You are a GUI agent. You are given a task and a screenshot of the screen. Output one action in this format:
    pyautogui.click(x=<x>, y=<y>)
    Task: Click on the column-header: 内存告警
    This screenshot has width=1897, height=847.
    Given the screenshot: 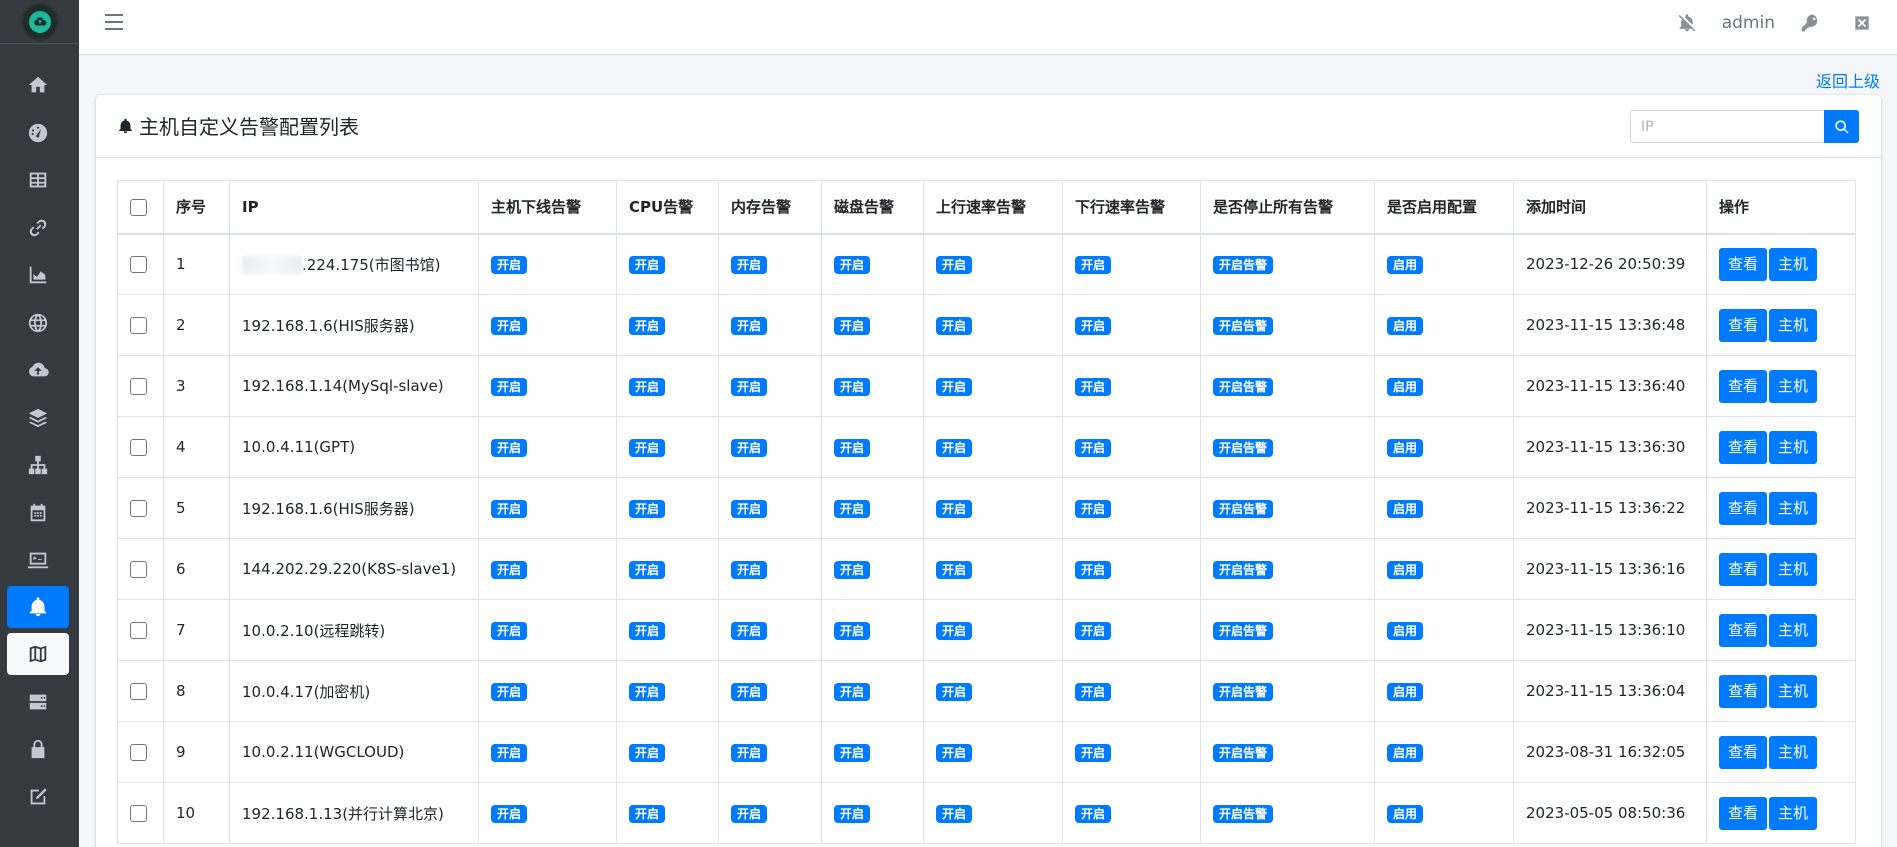 What is the action you would take?
    pyautogui.click(x=770, y=207)
    